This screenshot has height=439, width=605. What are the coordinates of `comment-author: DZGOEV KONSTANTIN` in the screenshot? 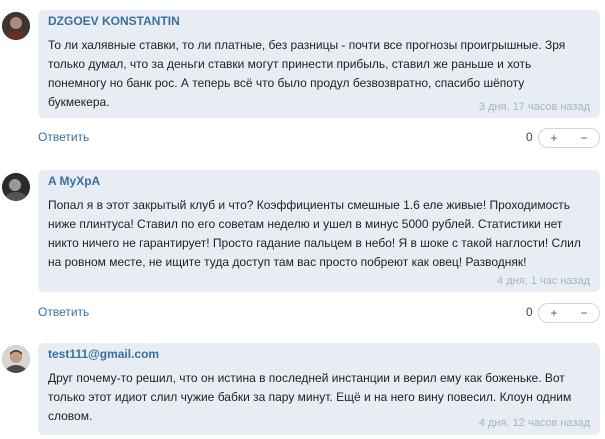 It's located at (114, 21).